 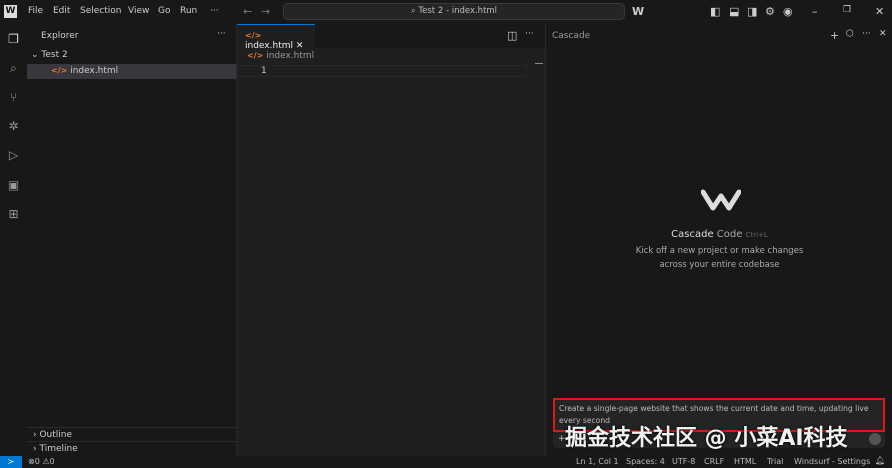 I want to click on command-center-search: ⌕ Test 2 - index.html, so click(x=454, y=11).